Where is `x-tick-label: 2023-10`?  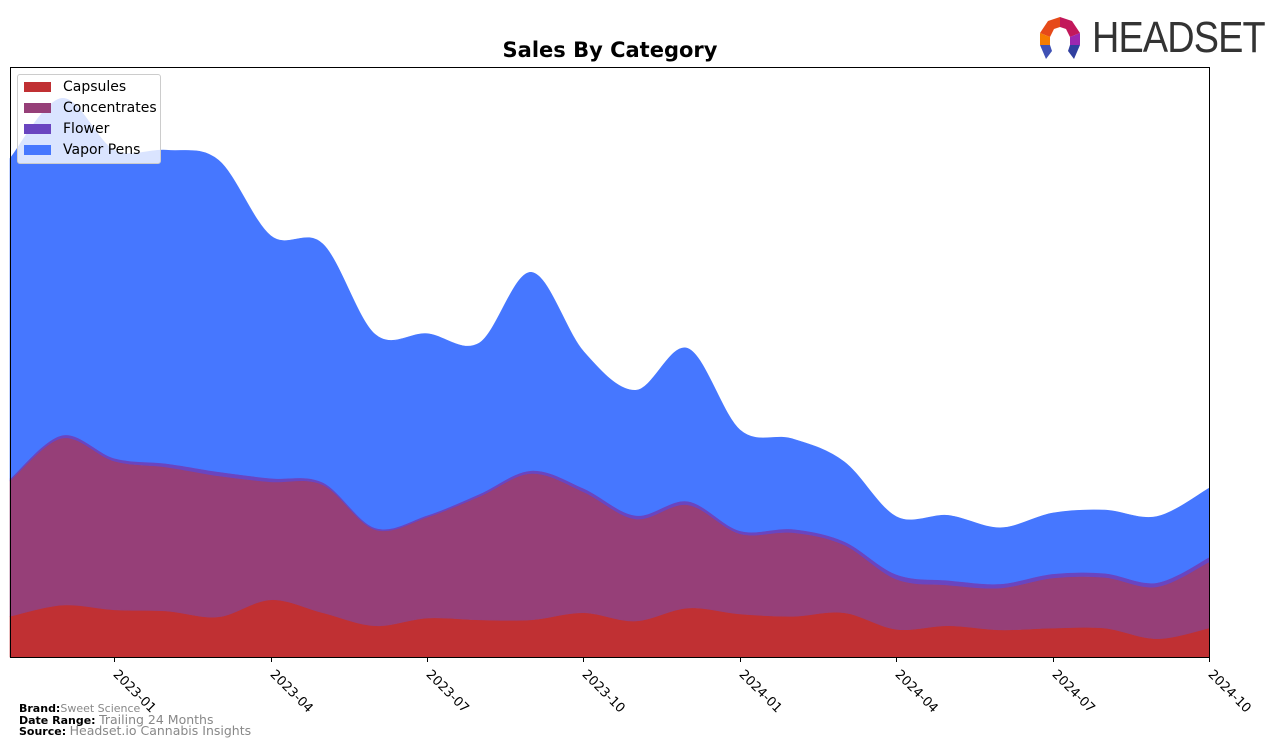 x-tick-label: 2023-10 is located at coordinates (603, 691).